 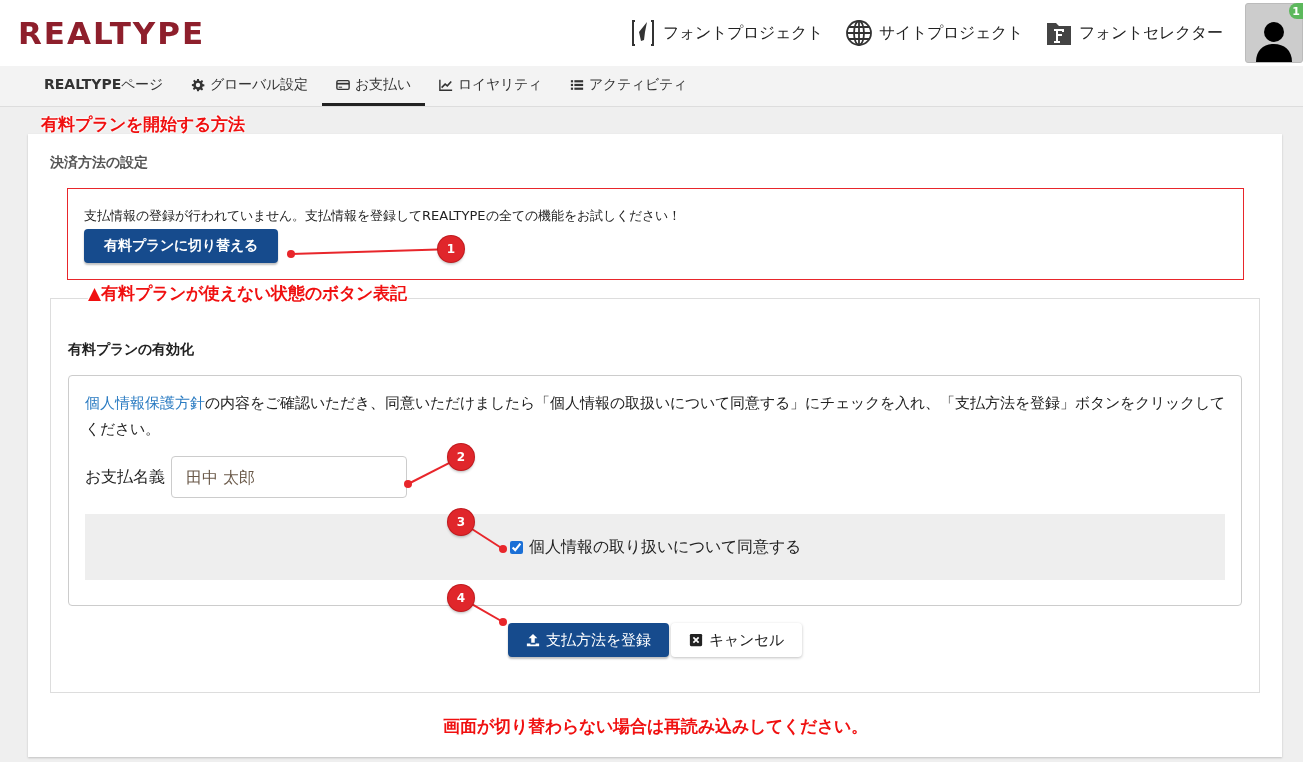 What do you see at coordinates (374, 86) in the screenshot?
I see `tab: お支払い` at bounding box center [374, 86].